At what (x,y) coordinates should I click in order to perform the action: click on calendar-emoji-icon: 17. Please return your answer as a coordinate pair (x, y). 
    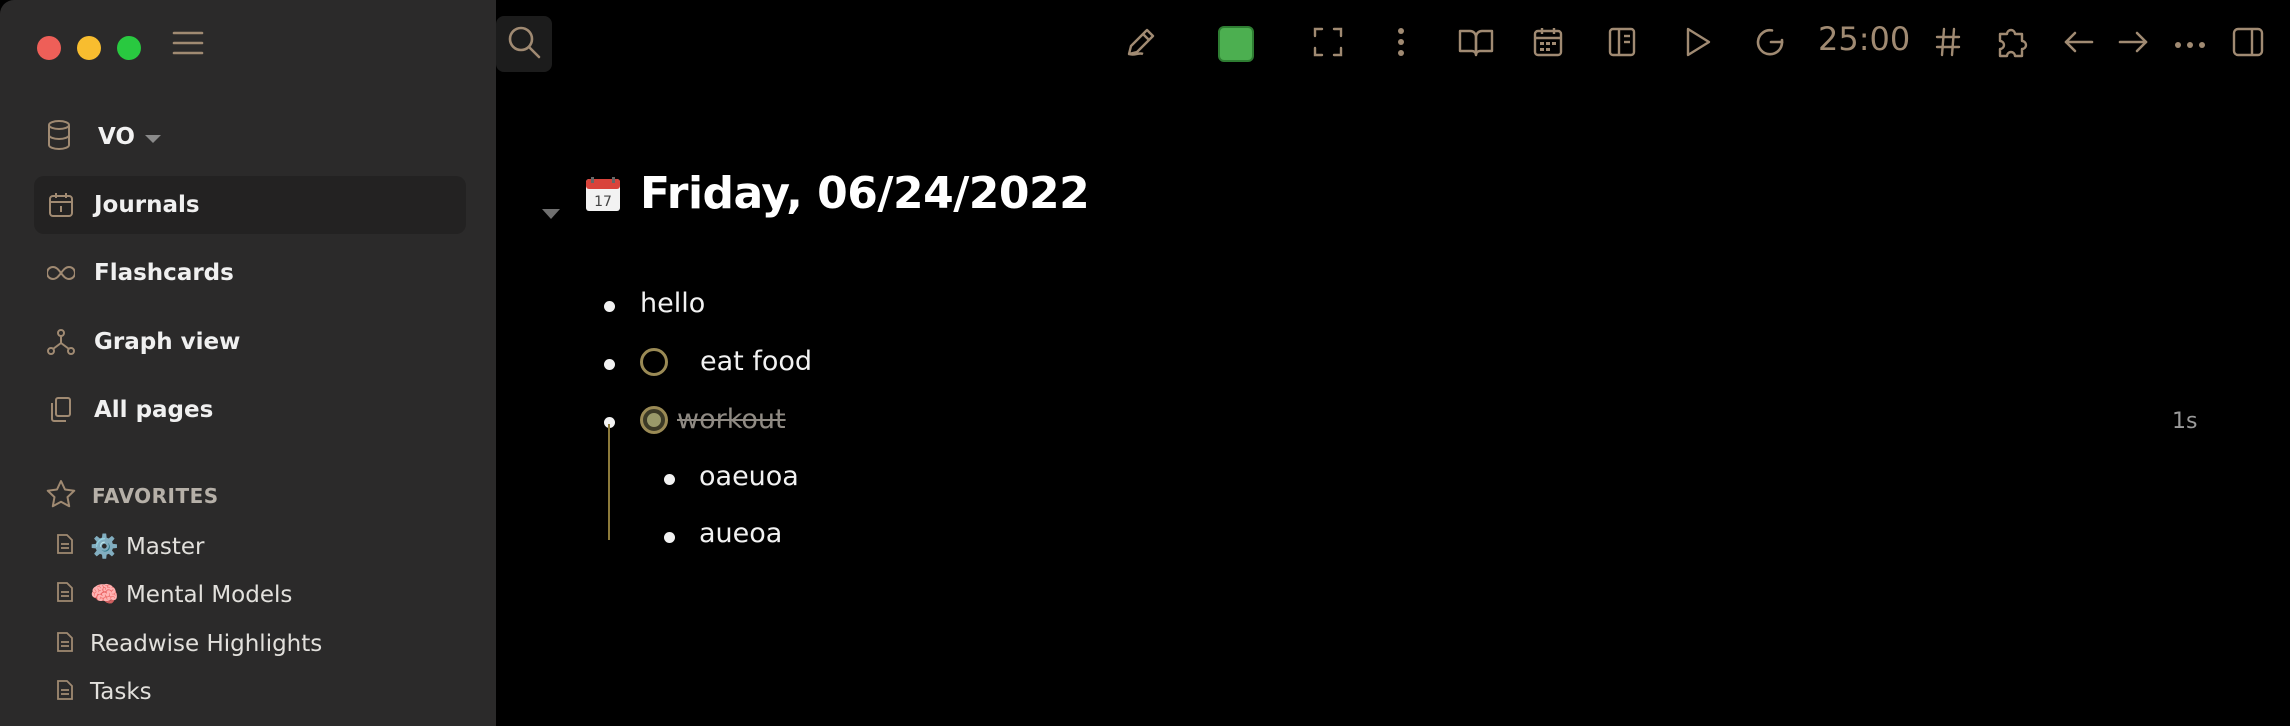
    Looking at the image, I should click on (603, 194).